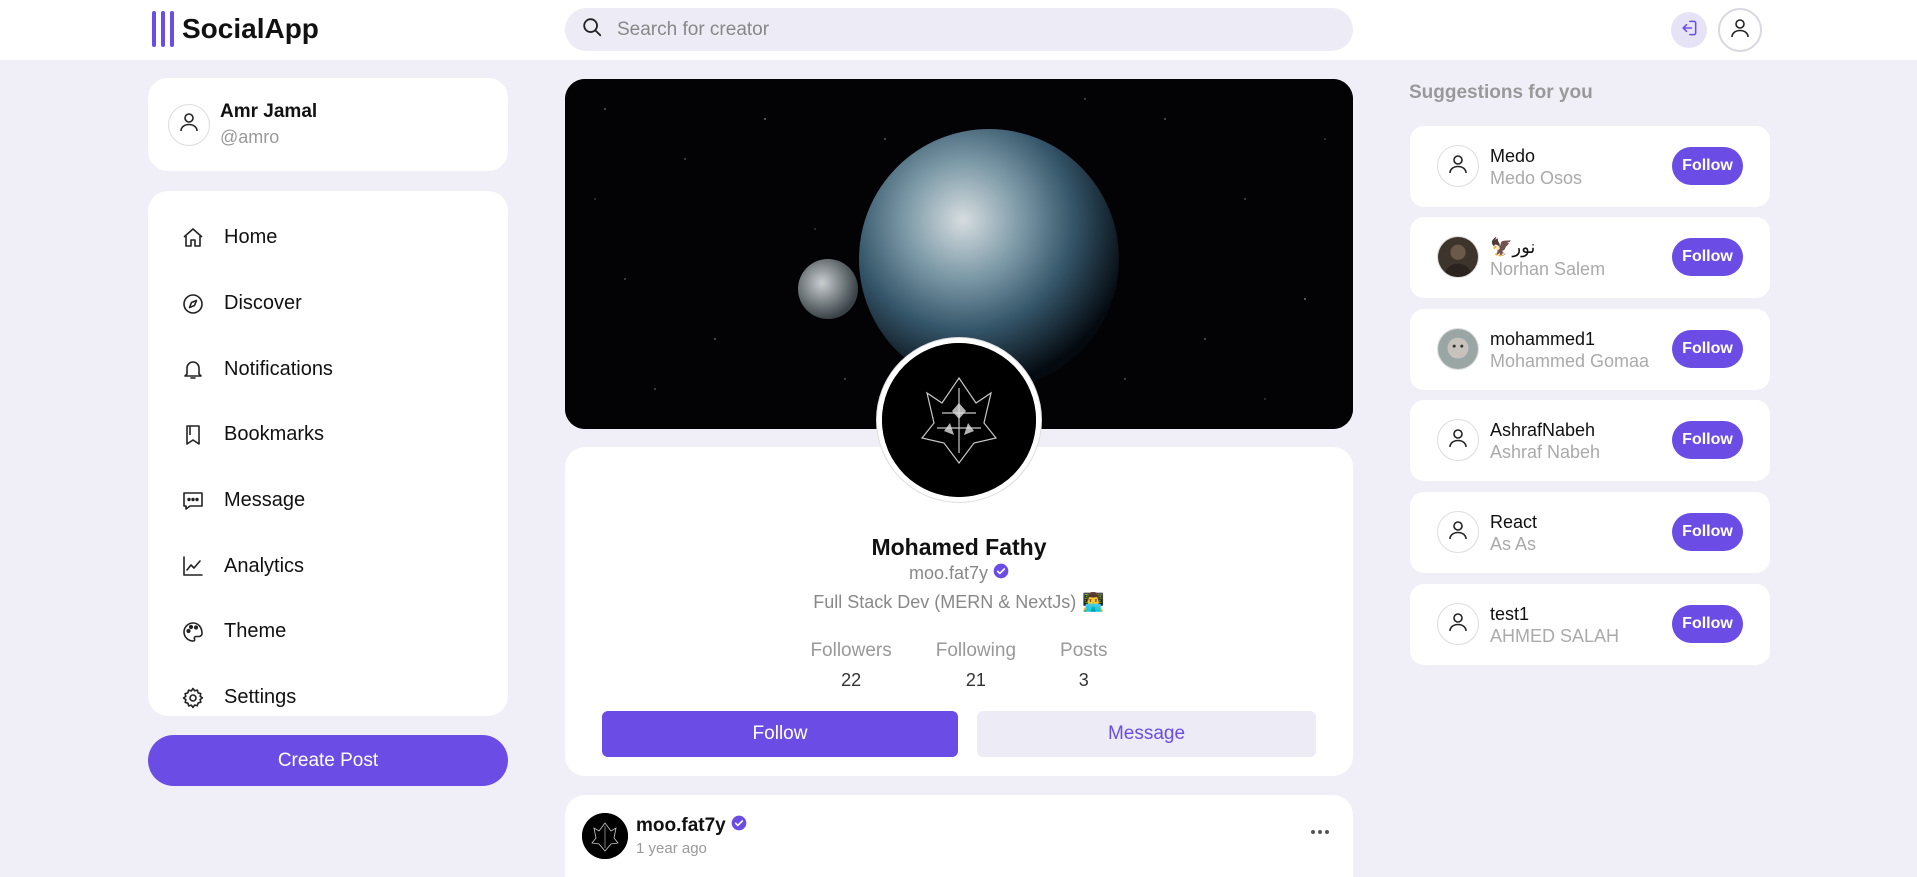 This screenshot has height=877, width=1917. I want to click on post-avatar, so click(605, 836).